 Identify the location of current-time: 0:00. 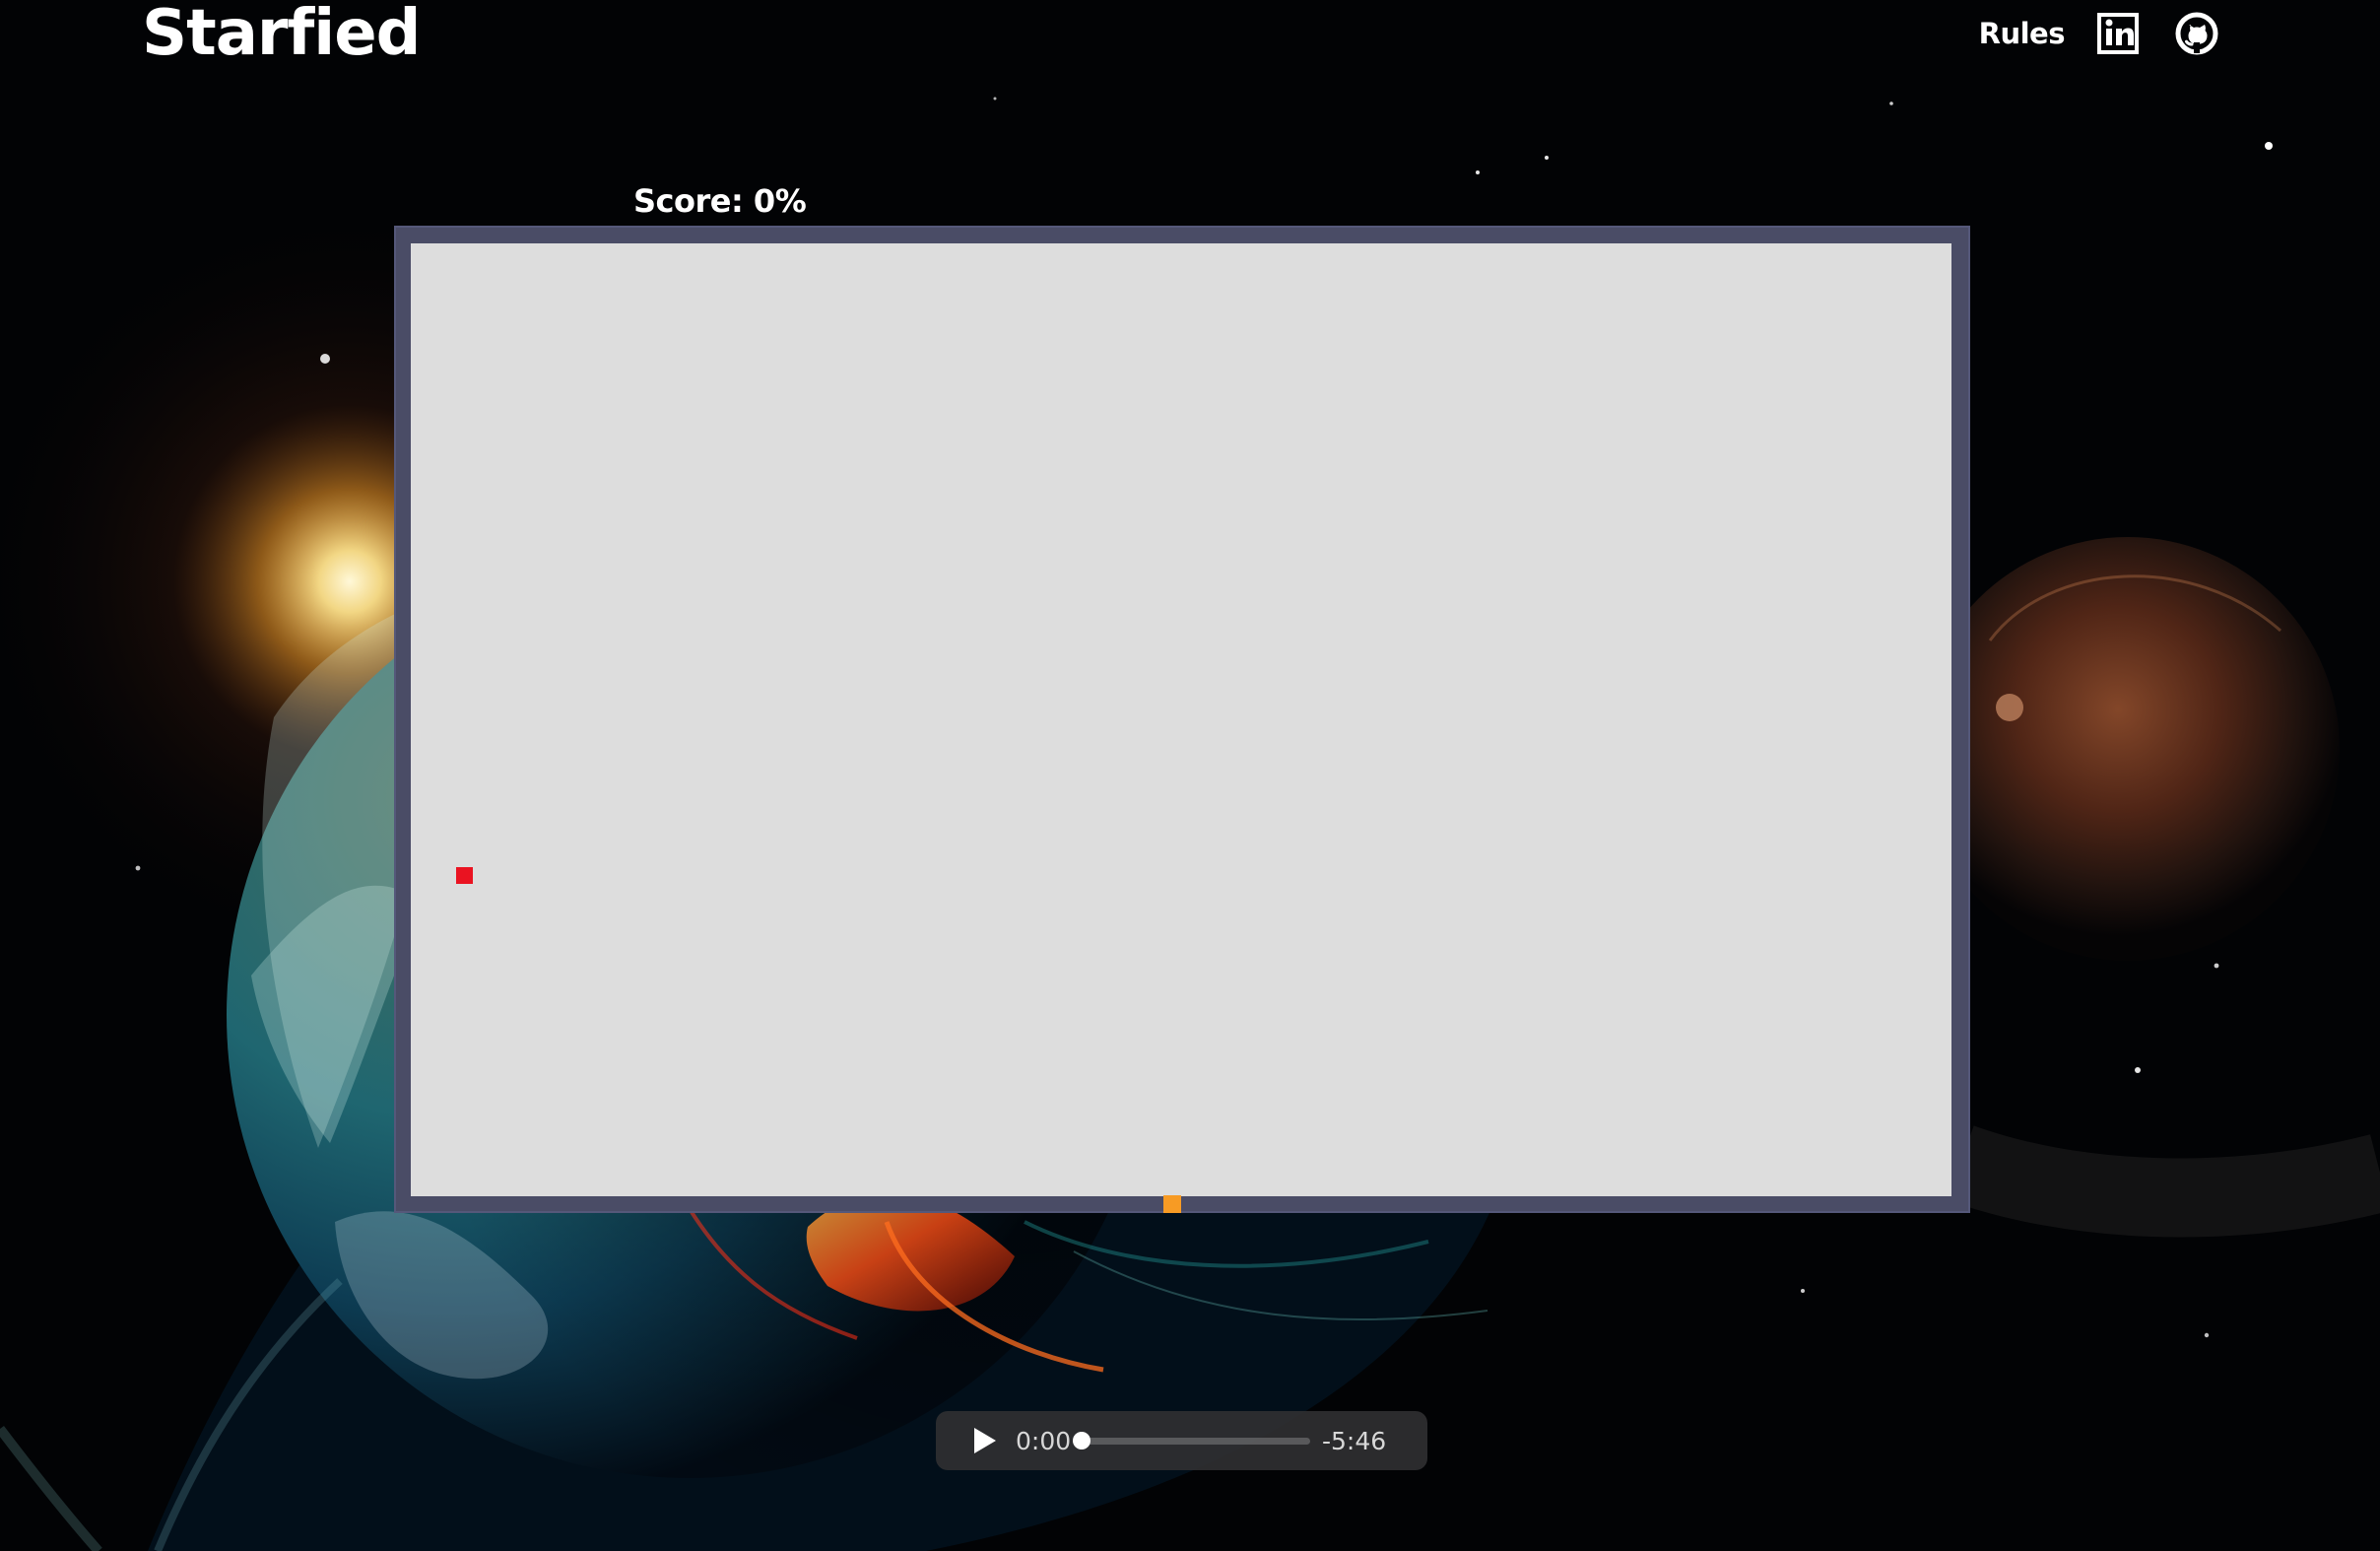
(1044, 1441).